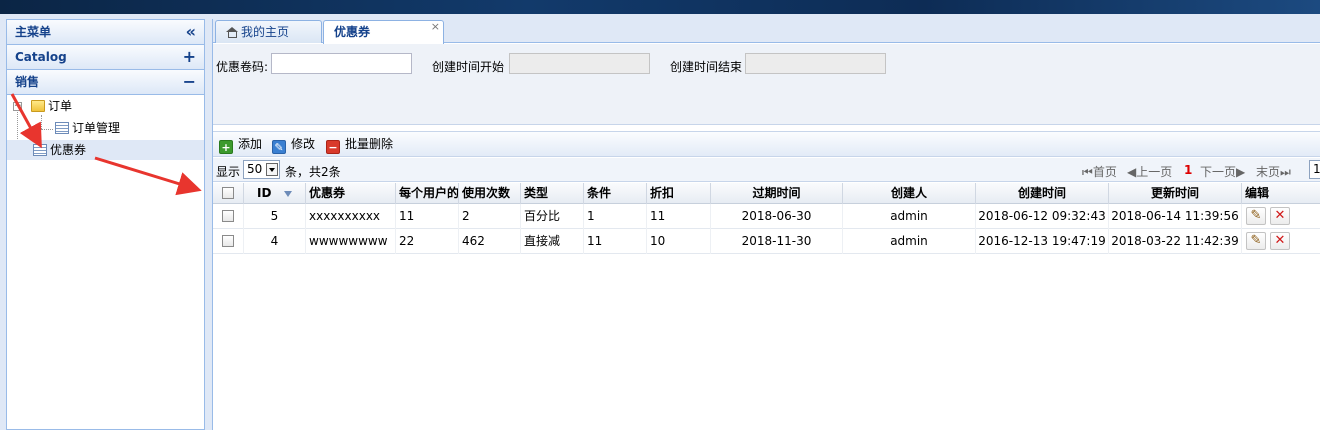 Image resolution: width=1320 pixels, height=430 pixels. What do you see at coordinates (17, 106) in the screenshot?
I see `tree-toggle-icon: −` at bounding box center [17, 106].